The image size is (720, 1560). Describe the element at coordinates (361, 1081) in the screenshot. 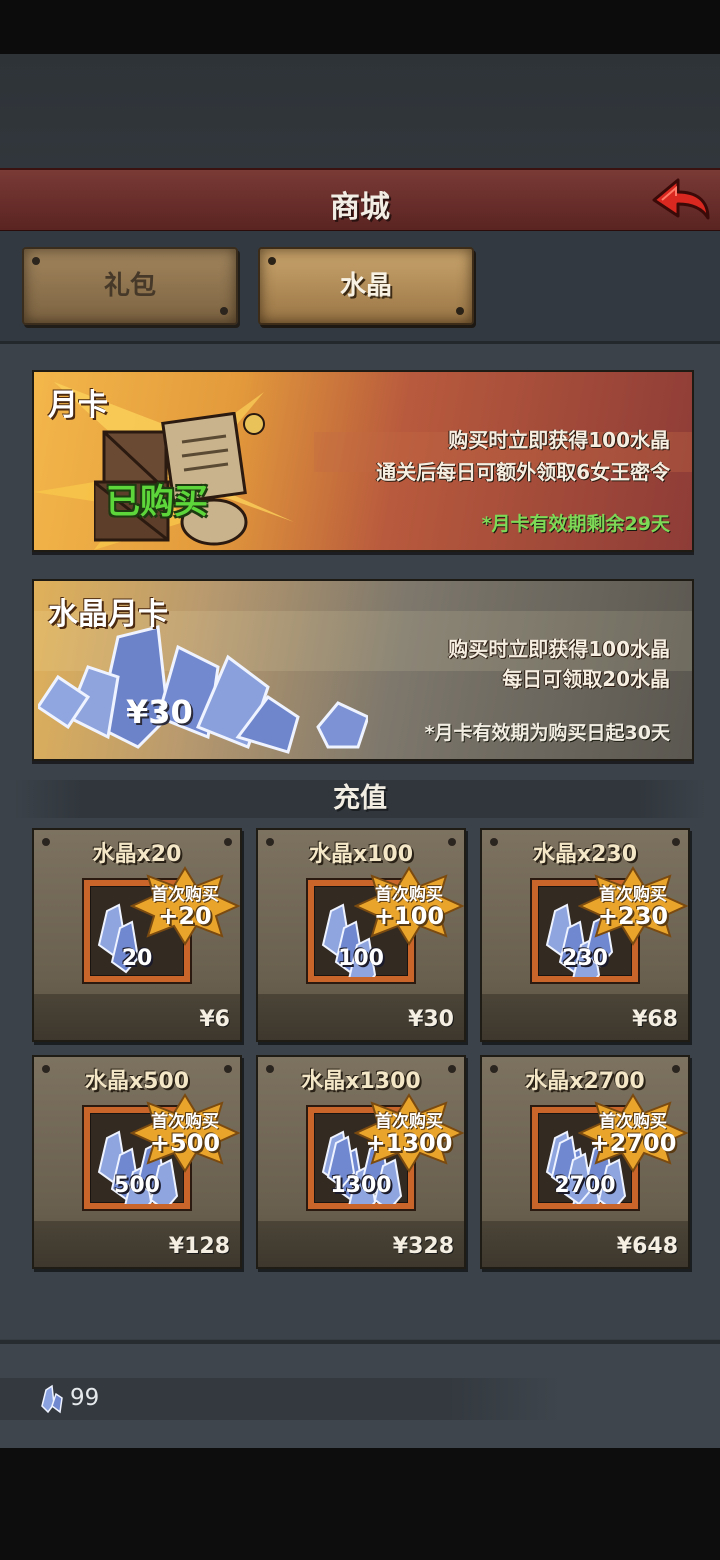

I see `card-title: 水晶x1300` at that location.